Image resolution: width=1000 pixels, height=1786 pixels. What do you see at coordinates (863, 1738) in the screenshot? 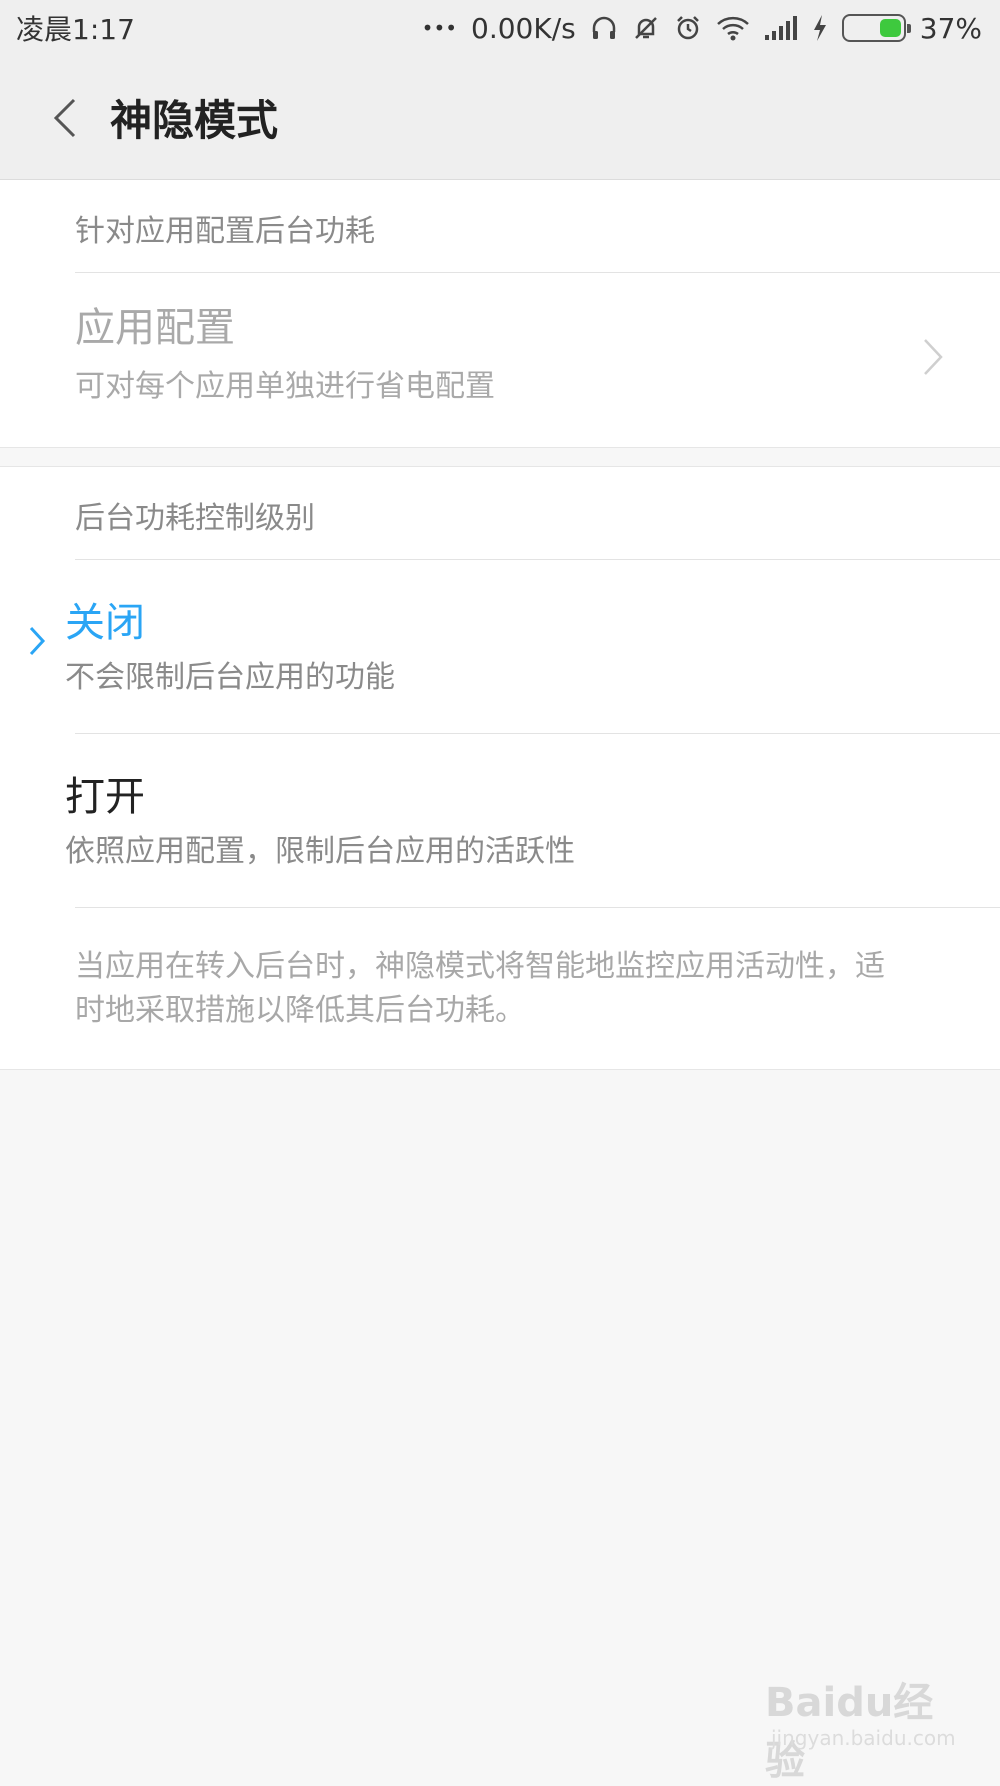
I see `watermark-url: jingyan.baidu.com` at bounding box center [863, 1738].